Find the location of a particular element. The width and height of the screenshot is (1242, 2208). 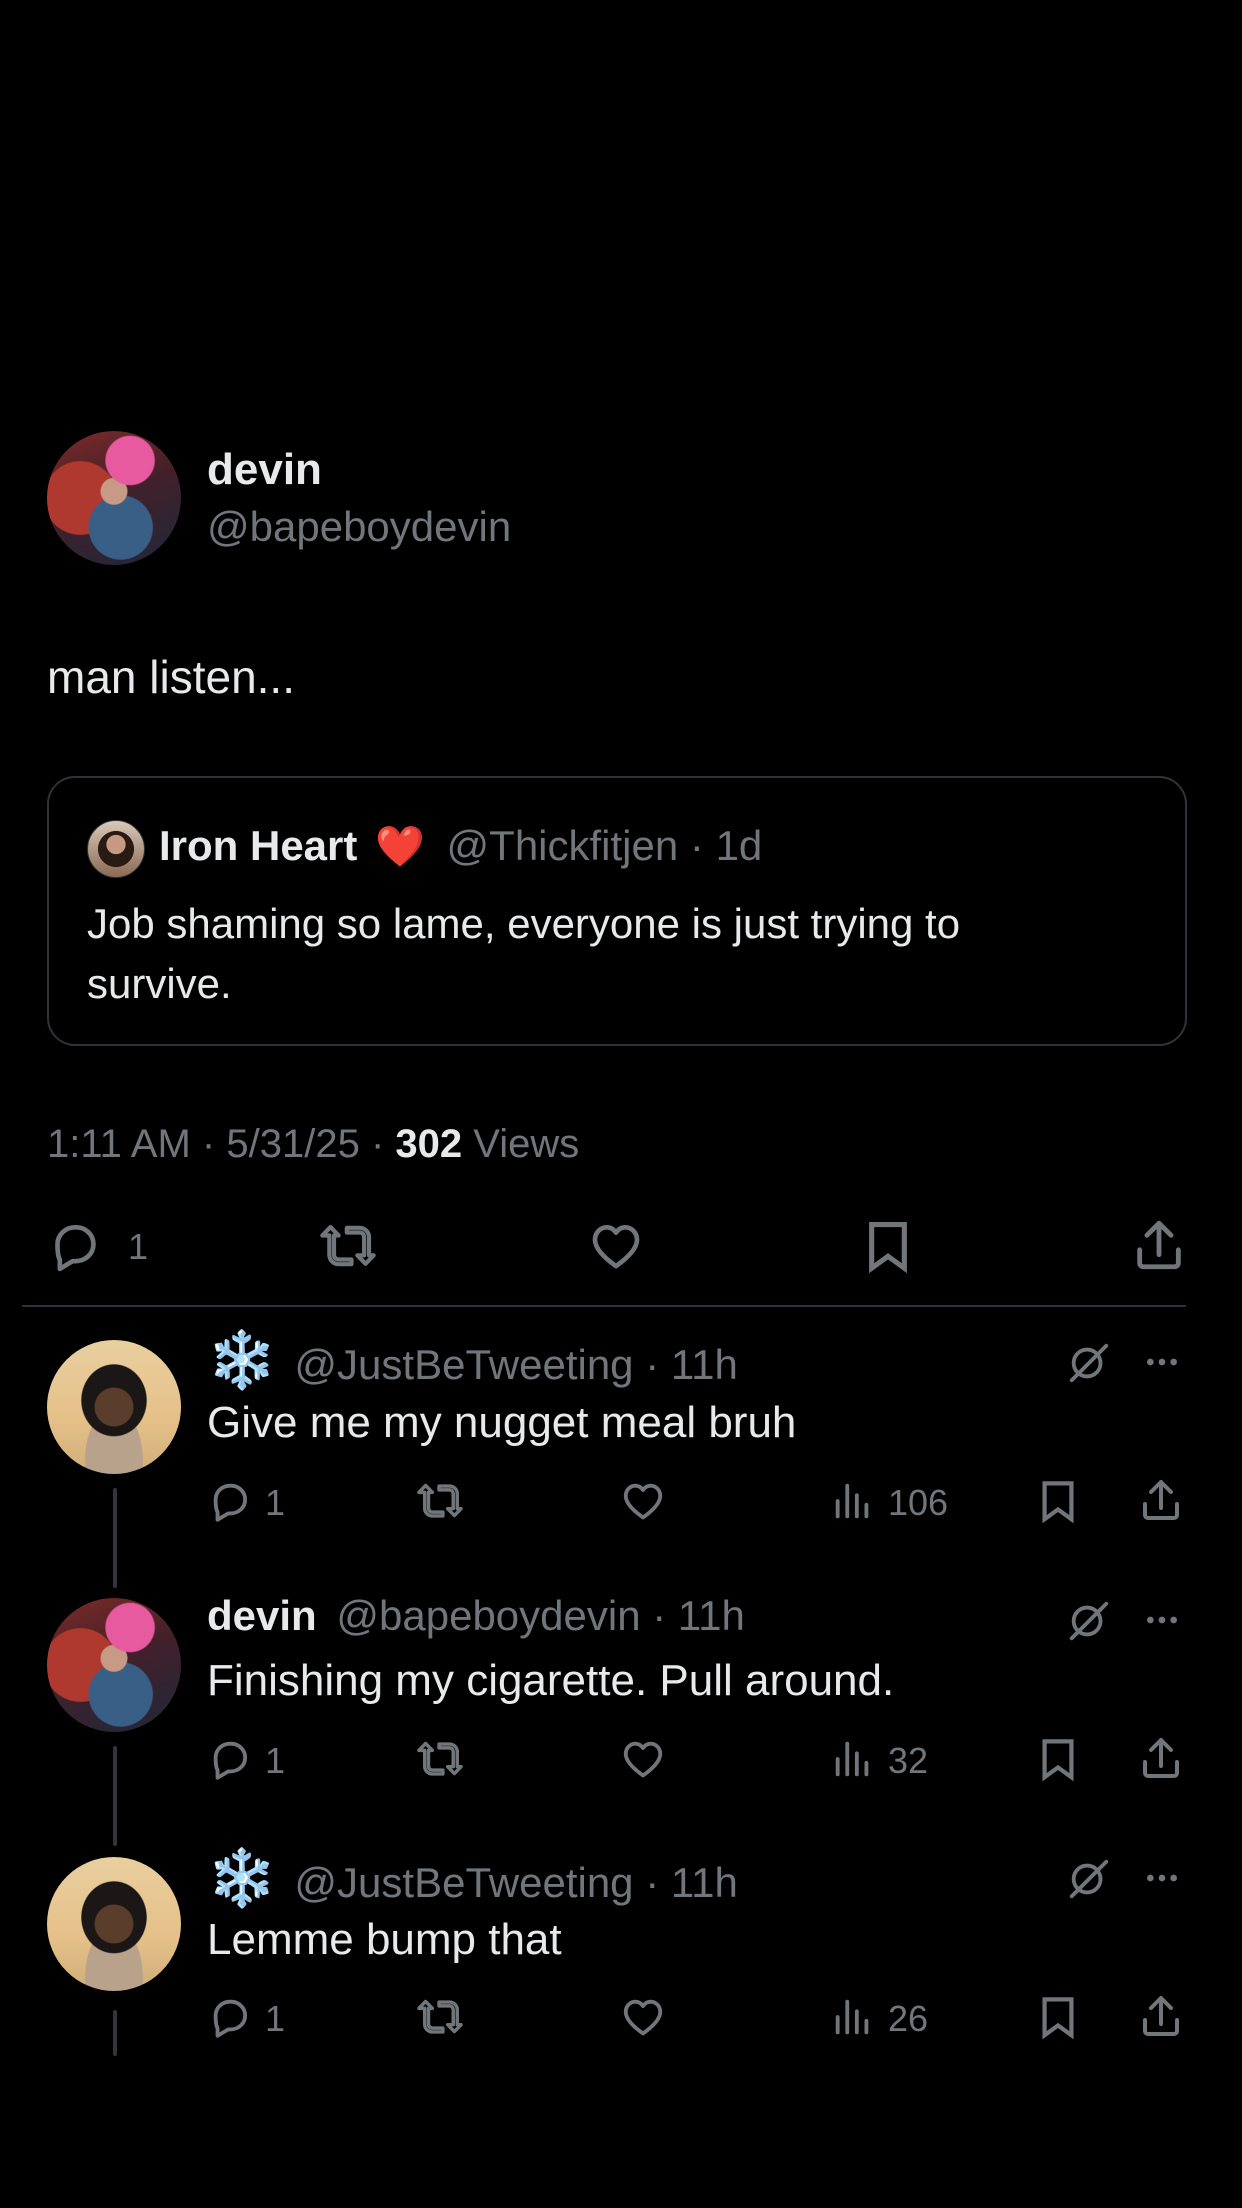

views-label: Views is located at coordinates (526, 1144).